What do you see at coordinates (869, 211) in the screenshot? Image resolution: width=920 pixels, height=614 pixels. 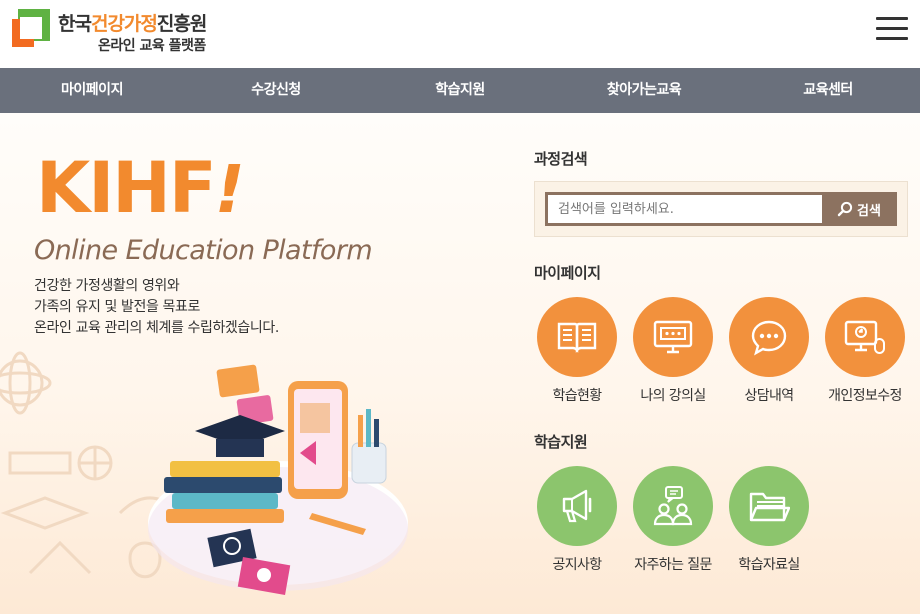 I see `search-button-label: 검색` at bounding box center [869, 211].